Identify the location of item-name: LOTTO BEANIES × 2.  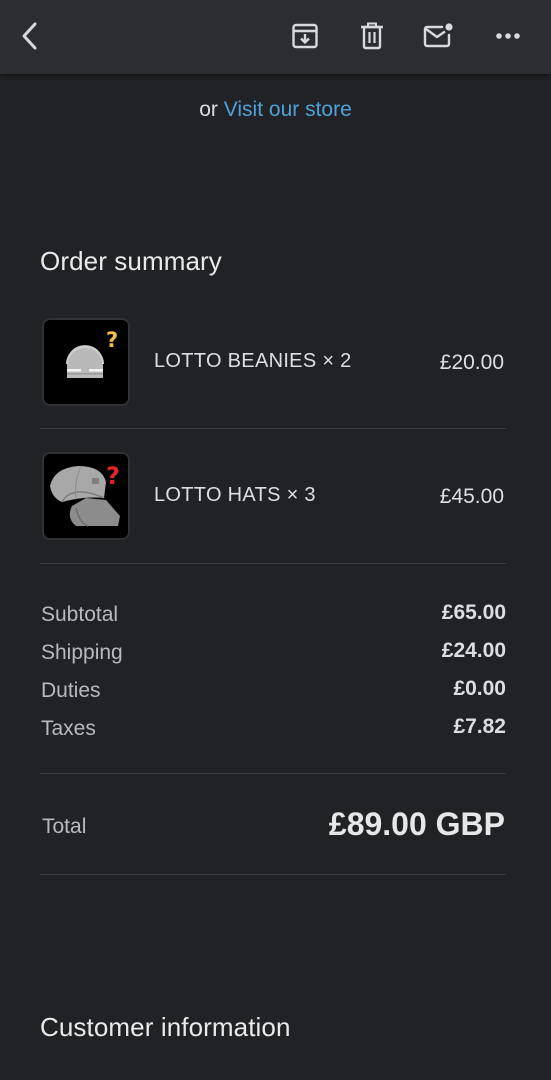
(253, 361).